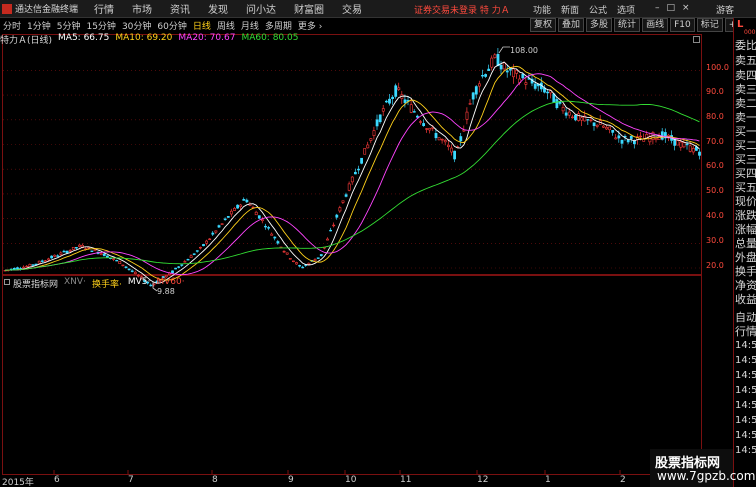  What do you see at coordinates (35, 283) in the screenshot?
I see `indicator-title: 股票指标网` at bounding box center [35, 283].